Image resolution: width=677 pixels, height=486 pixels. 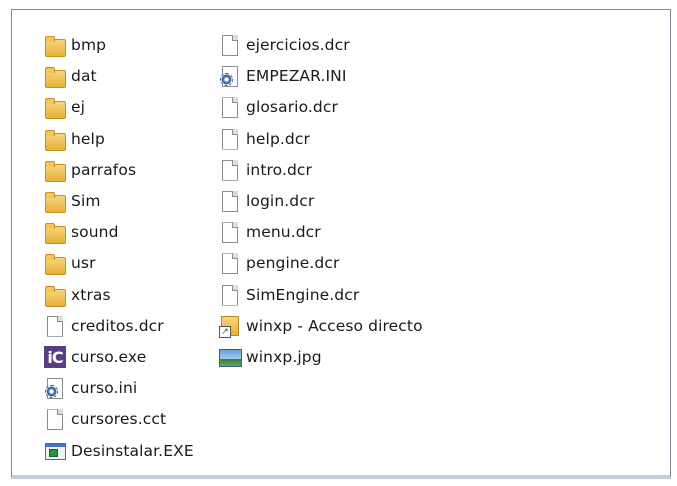 I want to click on file-name: login.dcr, so click(x=280, y=201).